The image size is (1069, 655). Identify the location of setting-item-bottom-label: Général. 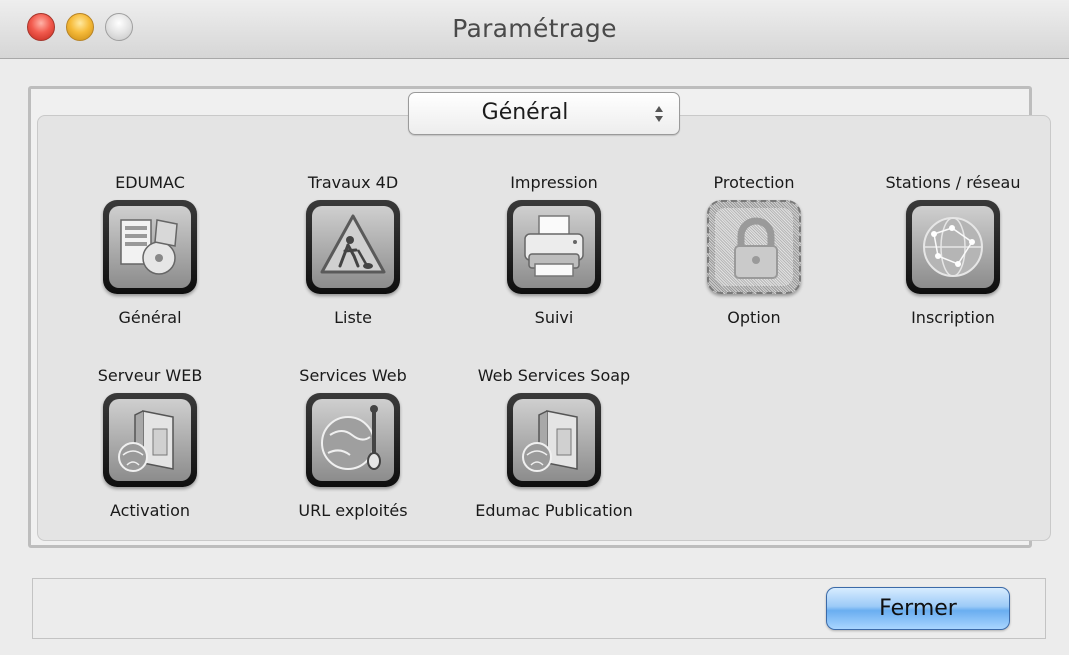
(150, 317).